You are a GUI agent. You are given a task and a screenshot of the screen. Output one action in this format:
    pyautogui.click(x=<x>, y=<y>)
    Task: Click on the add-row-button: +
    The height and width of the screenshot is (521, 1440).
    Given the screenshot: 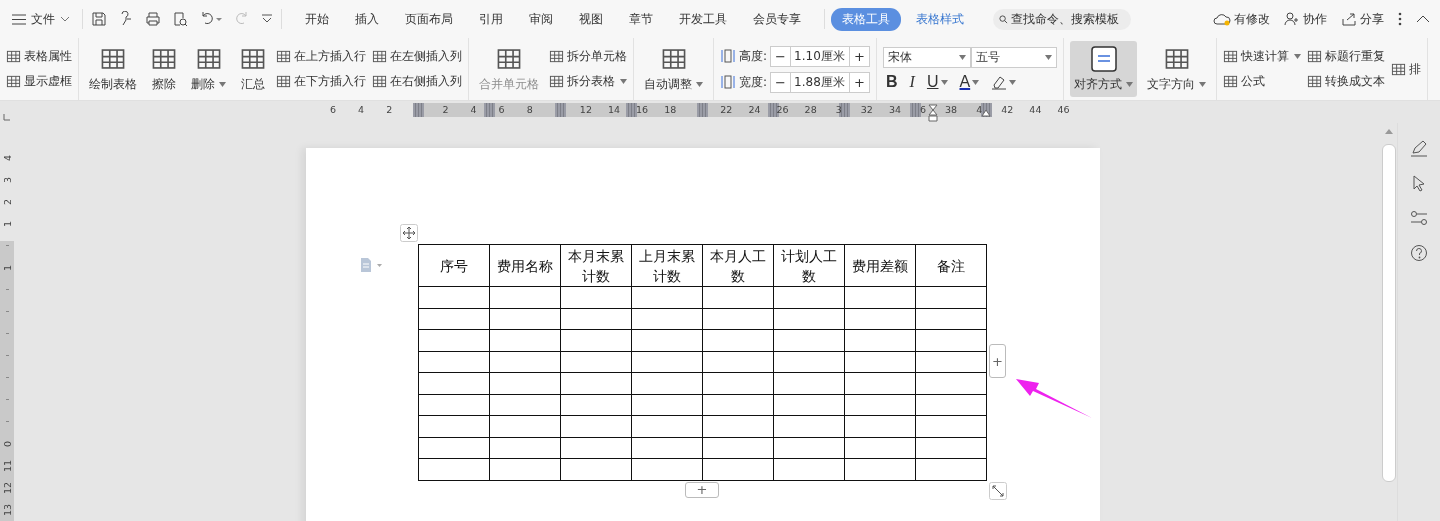 What is the action you would take?
    pyautogui.click(x=702, y=490)
    